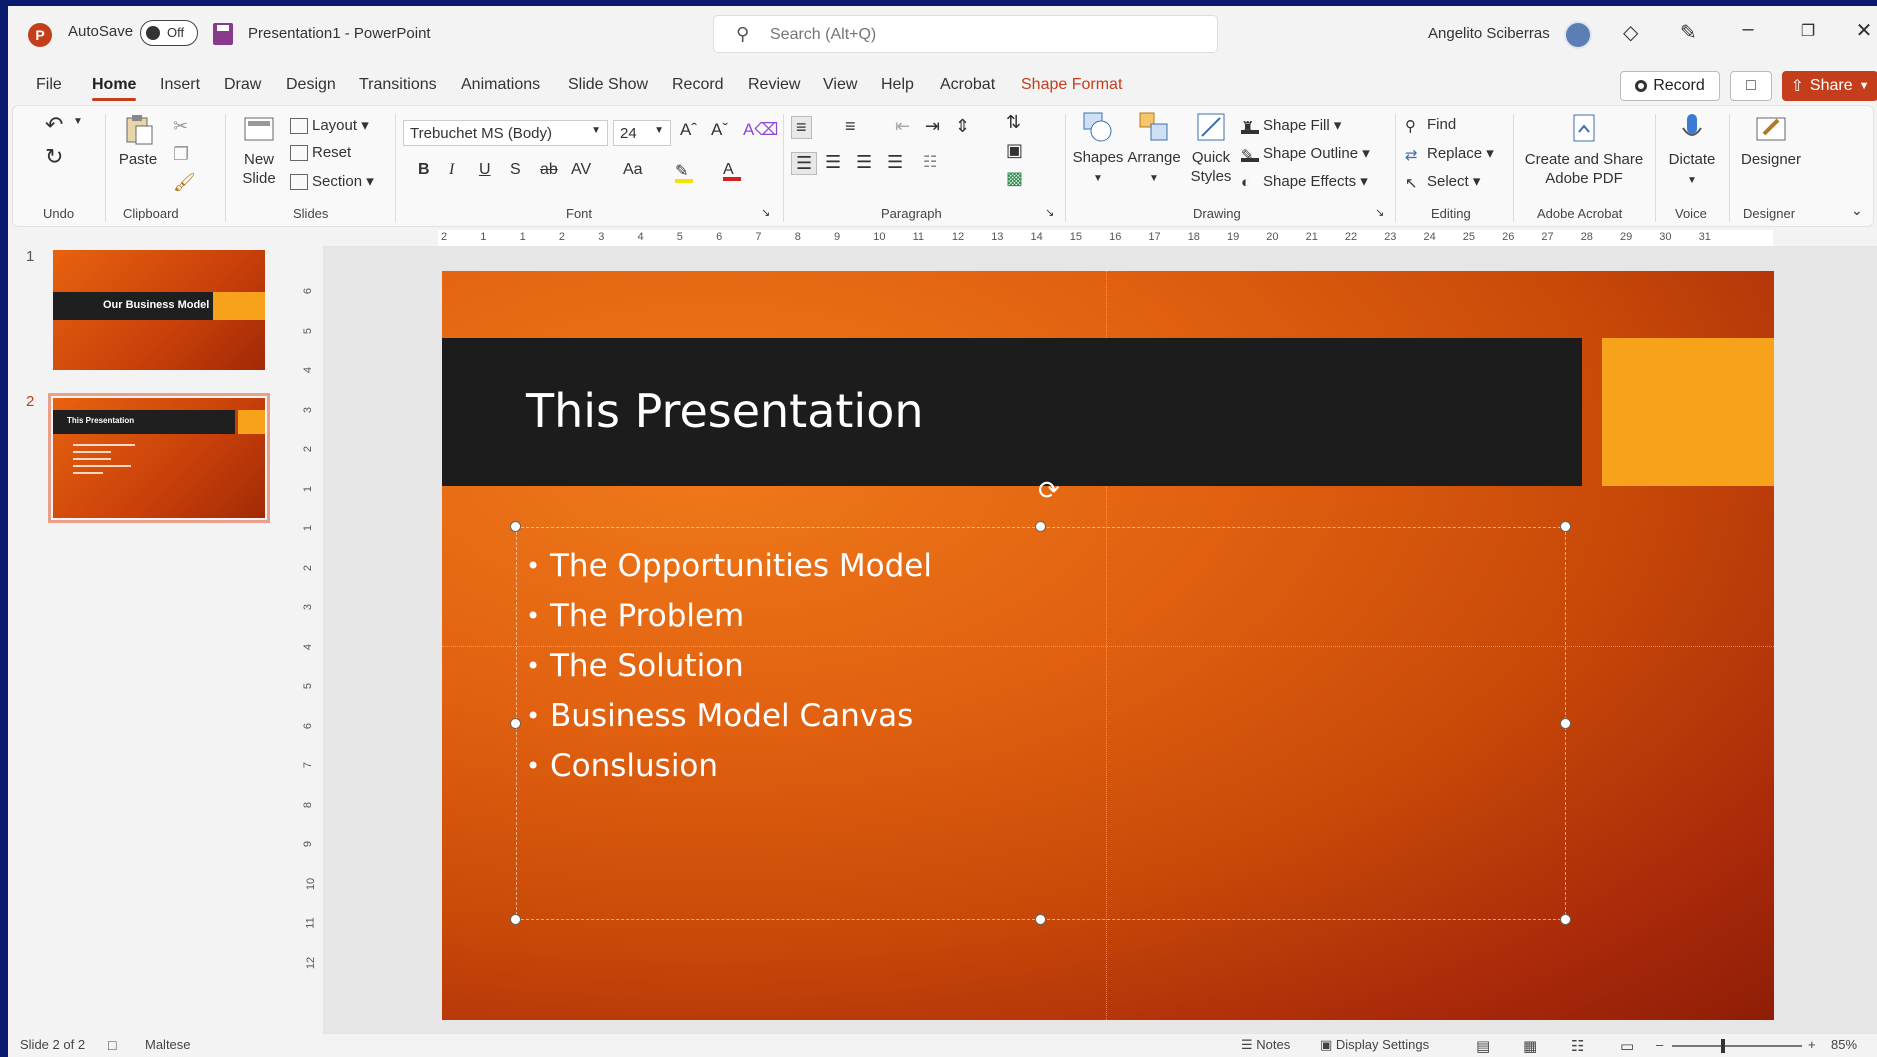 This screenshot has height=1057, width=1877. What do you see at coordinates (1040, 526) in the screenshot?
I see `resize-handle-top` at bounding box center [1040, 526].